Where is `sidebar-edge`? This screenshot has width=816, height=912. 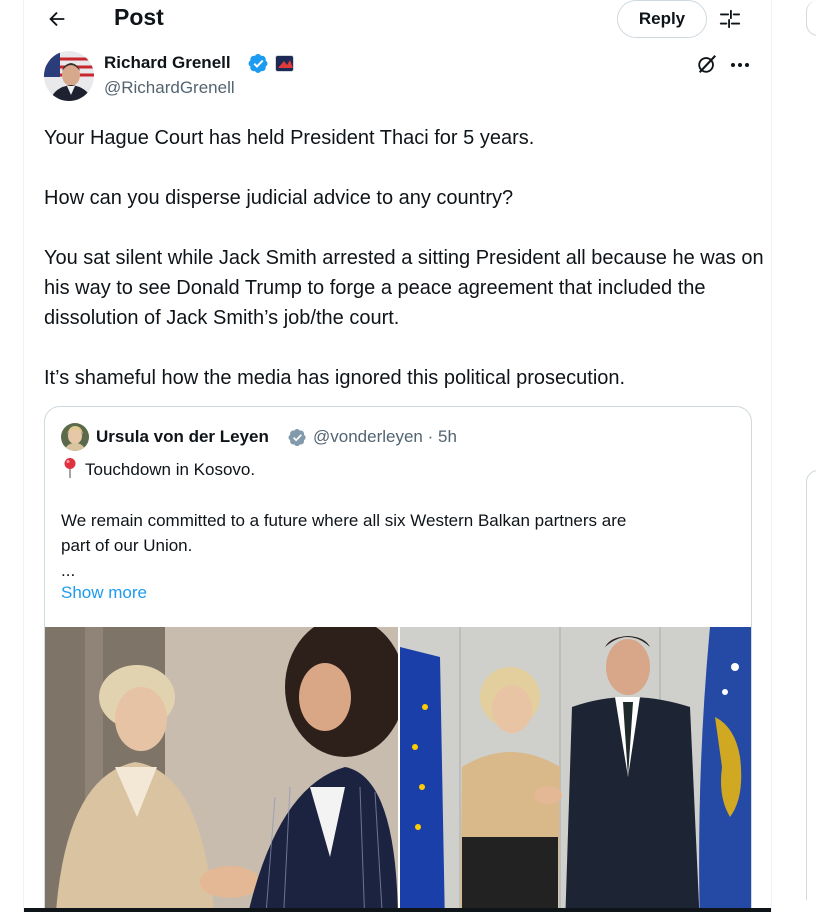 sidebar-edge is located at coordinates (811, 456).